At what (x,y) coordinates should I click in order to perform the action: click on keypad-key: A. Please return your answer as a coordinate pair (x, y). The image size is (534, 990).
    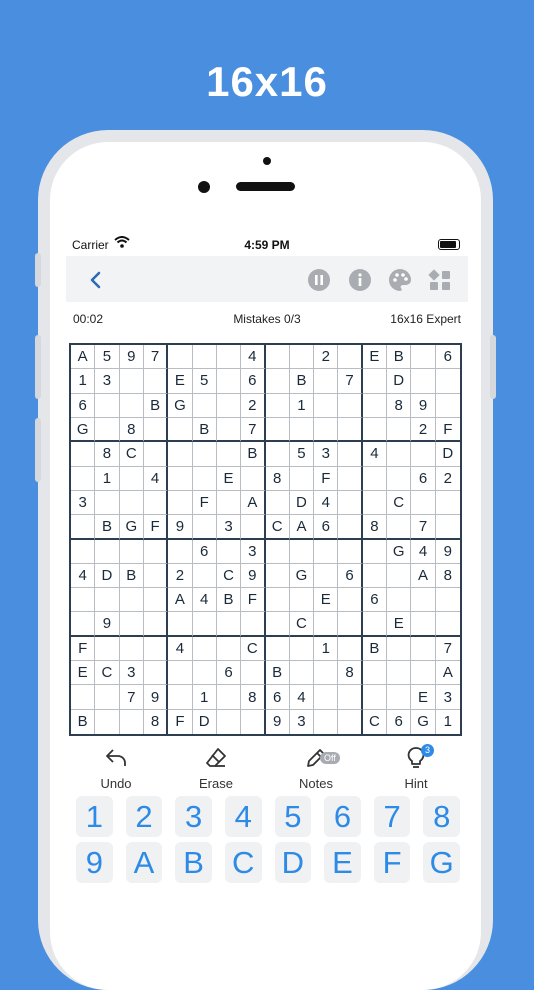
    Looking at the image, I should click on (144, 862).